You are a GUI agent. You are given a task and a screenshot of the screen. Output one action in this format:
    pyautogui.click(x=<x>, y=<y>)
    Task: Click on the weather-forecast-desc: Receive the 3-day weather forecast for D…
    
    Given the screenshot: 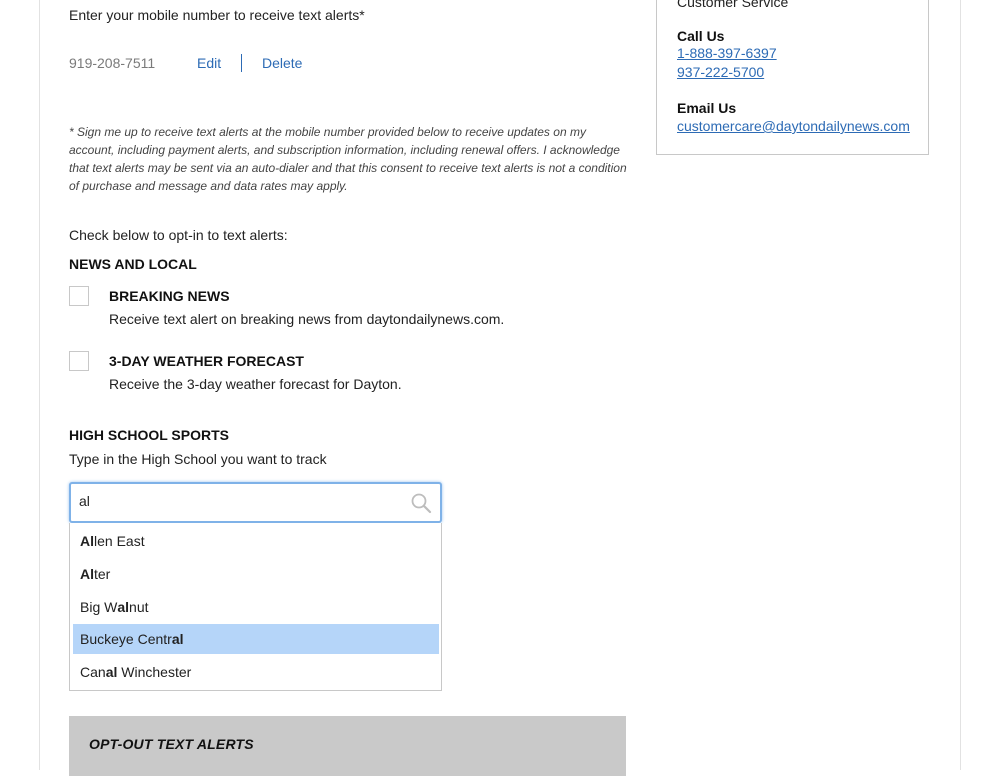 What is the action you would take?
    pyautogui.click(x=255, y=384)
    